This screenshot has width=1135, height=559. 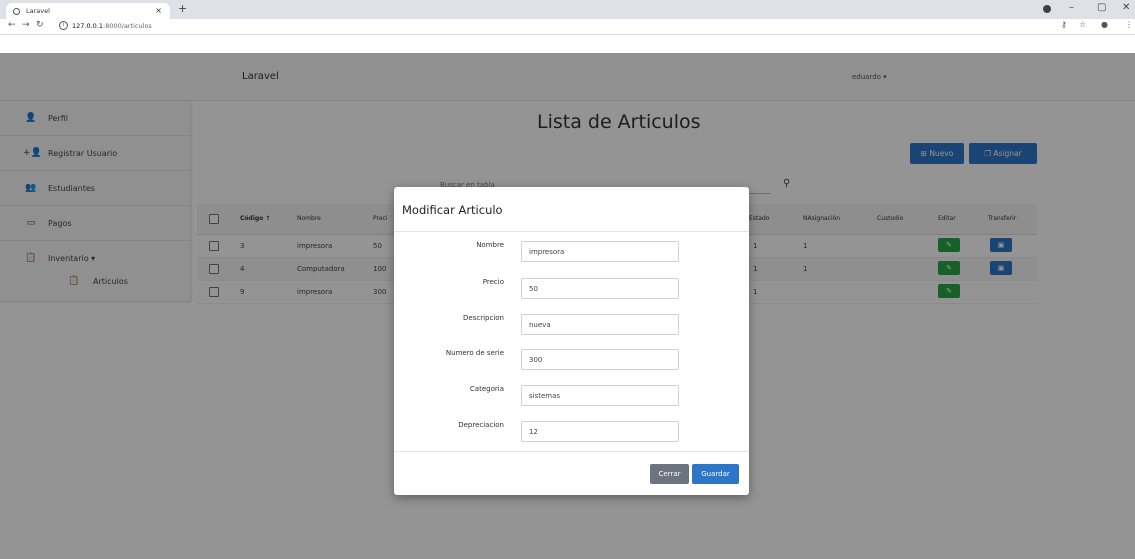 I want to click on browser-tab: Laravel ×, so click(x=88, y=11).